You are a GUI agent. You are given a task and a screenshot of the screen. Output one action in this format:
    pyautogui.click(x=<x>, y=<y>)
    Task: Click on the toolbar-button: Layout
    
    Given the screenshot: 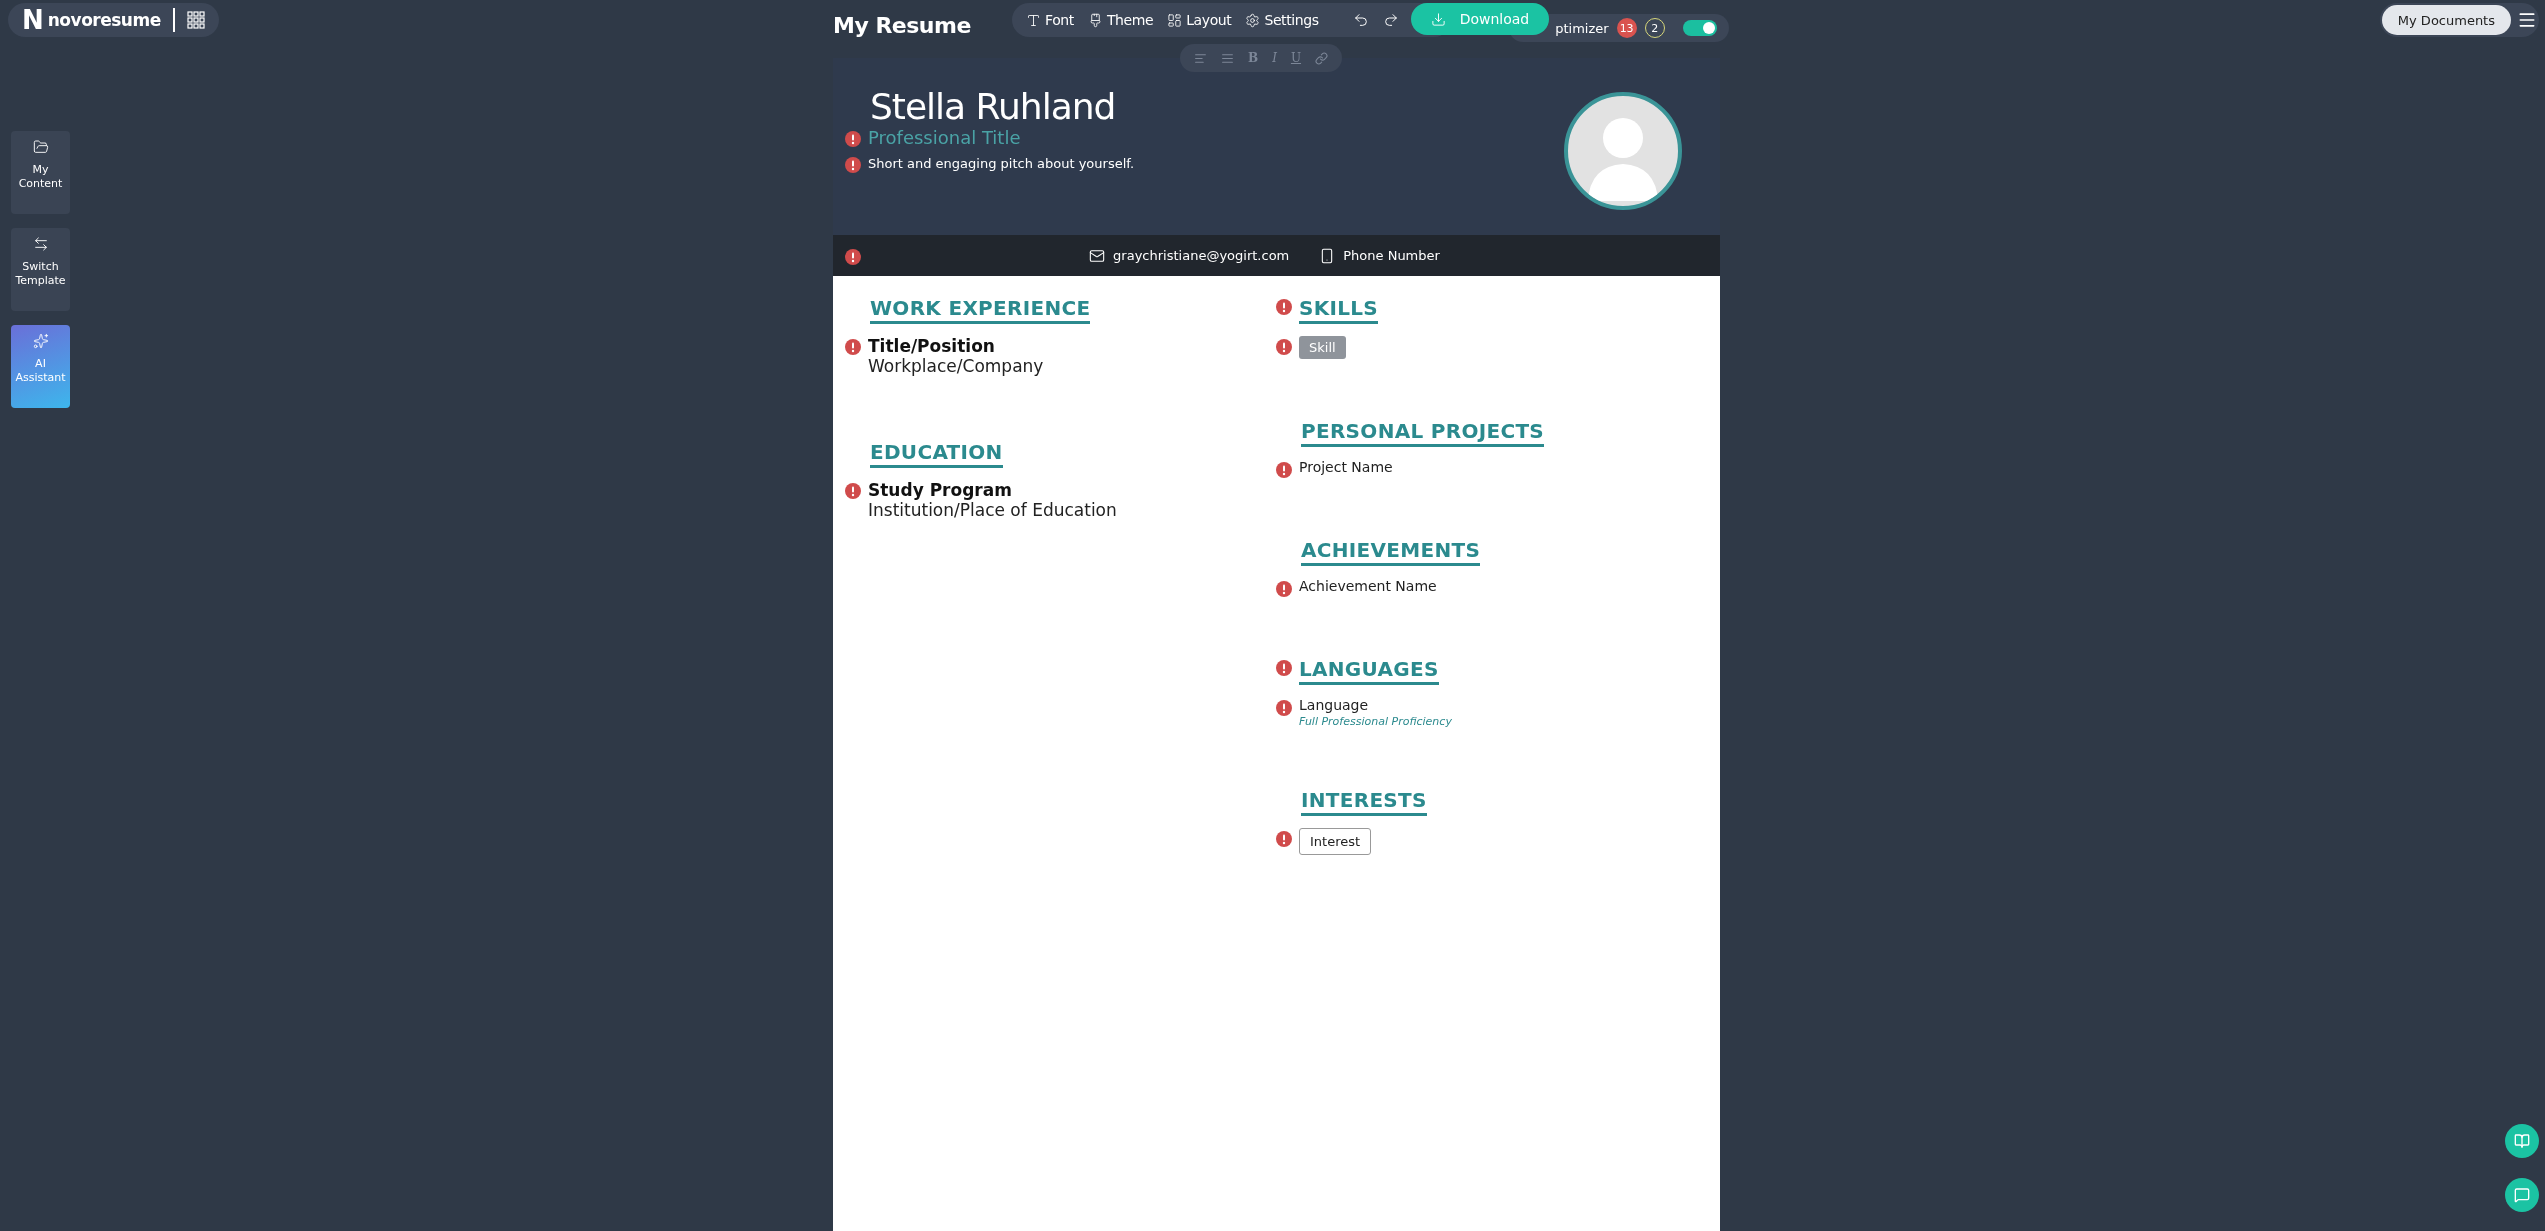 What is the action you would take?
    pyautogui.click(x=1199, y=20)
    